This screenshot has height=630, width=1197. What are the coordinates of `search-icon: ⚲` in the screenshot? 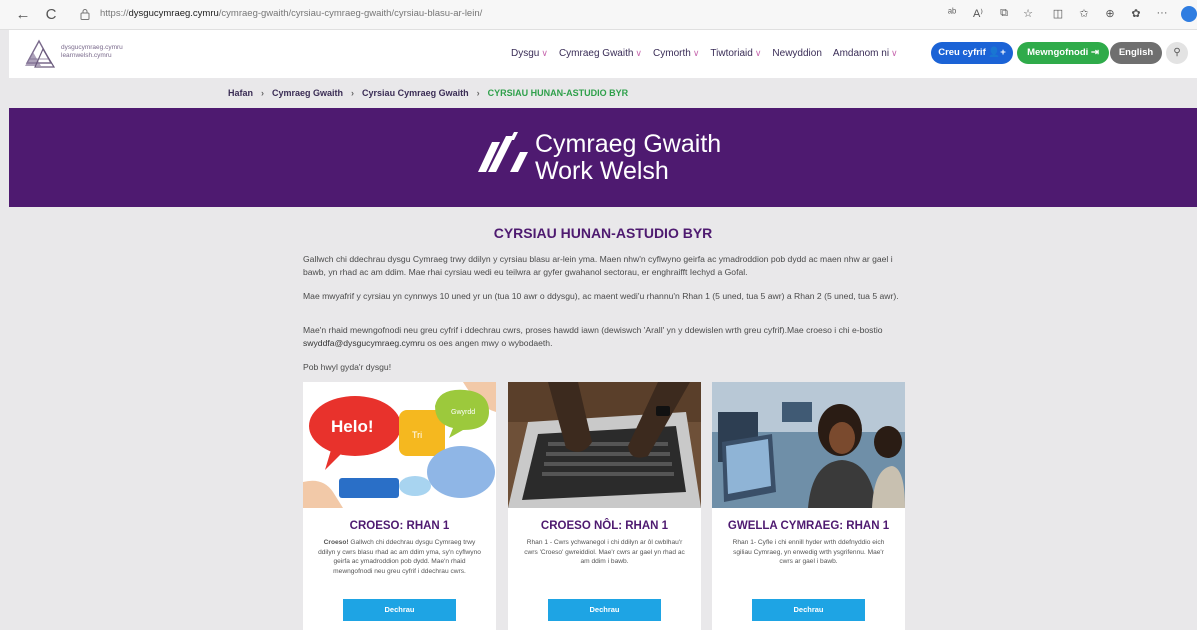 It's located at (1177, 53).